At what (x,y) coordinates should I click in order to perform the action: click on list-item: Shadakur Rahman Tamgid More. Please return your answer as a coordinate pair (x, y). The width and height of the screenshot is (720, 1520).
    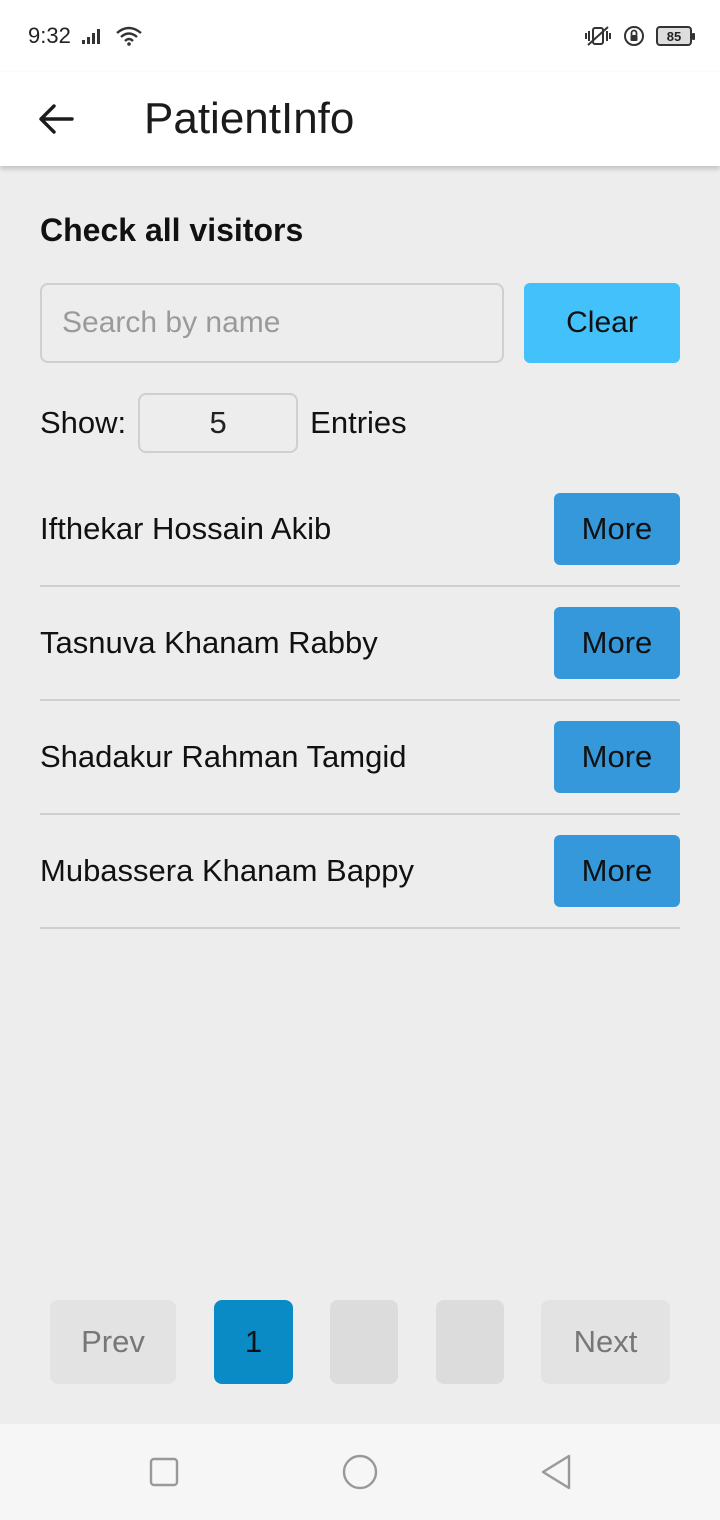
    Looking at the image, I should click on (360, 758).